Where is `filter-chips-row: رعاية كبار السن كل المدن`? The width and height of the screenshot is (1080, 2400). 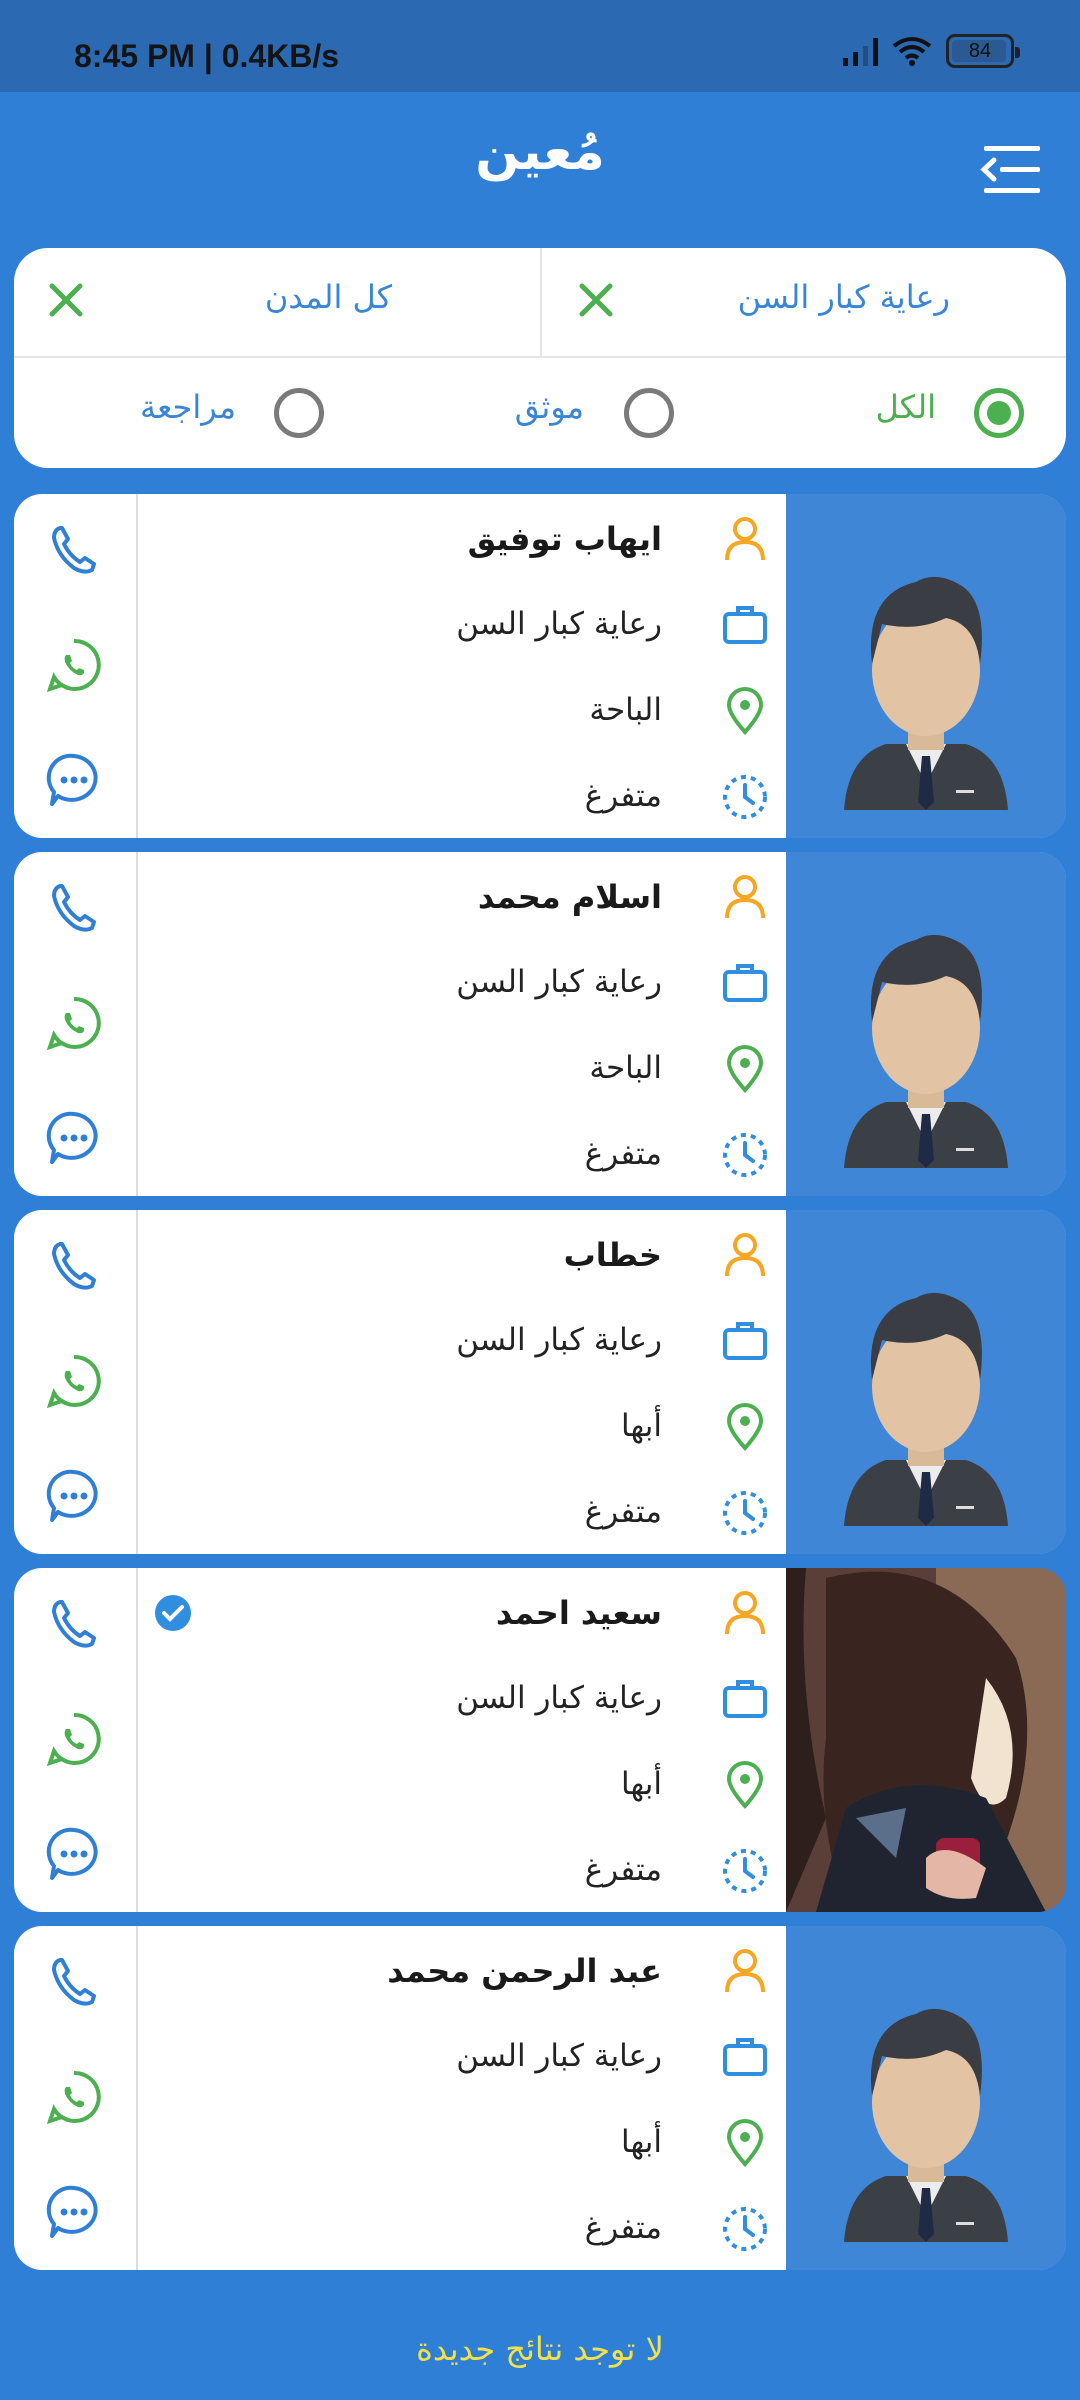
filter-chips-row: رعاية كبار السن كل المدن is located at coordinates (540, 303).